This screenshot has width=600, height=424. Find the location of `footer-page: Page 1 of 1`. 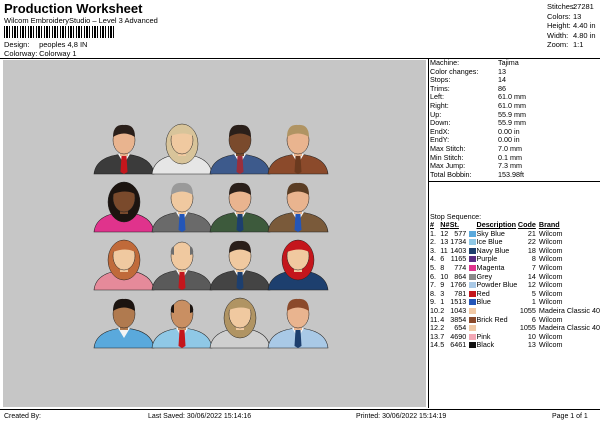

footer-page: Page 1 of 1 is located at coordinates (570, 416).